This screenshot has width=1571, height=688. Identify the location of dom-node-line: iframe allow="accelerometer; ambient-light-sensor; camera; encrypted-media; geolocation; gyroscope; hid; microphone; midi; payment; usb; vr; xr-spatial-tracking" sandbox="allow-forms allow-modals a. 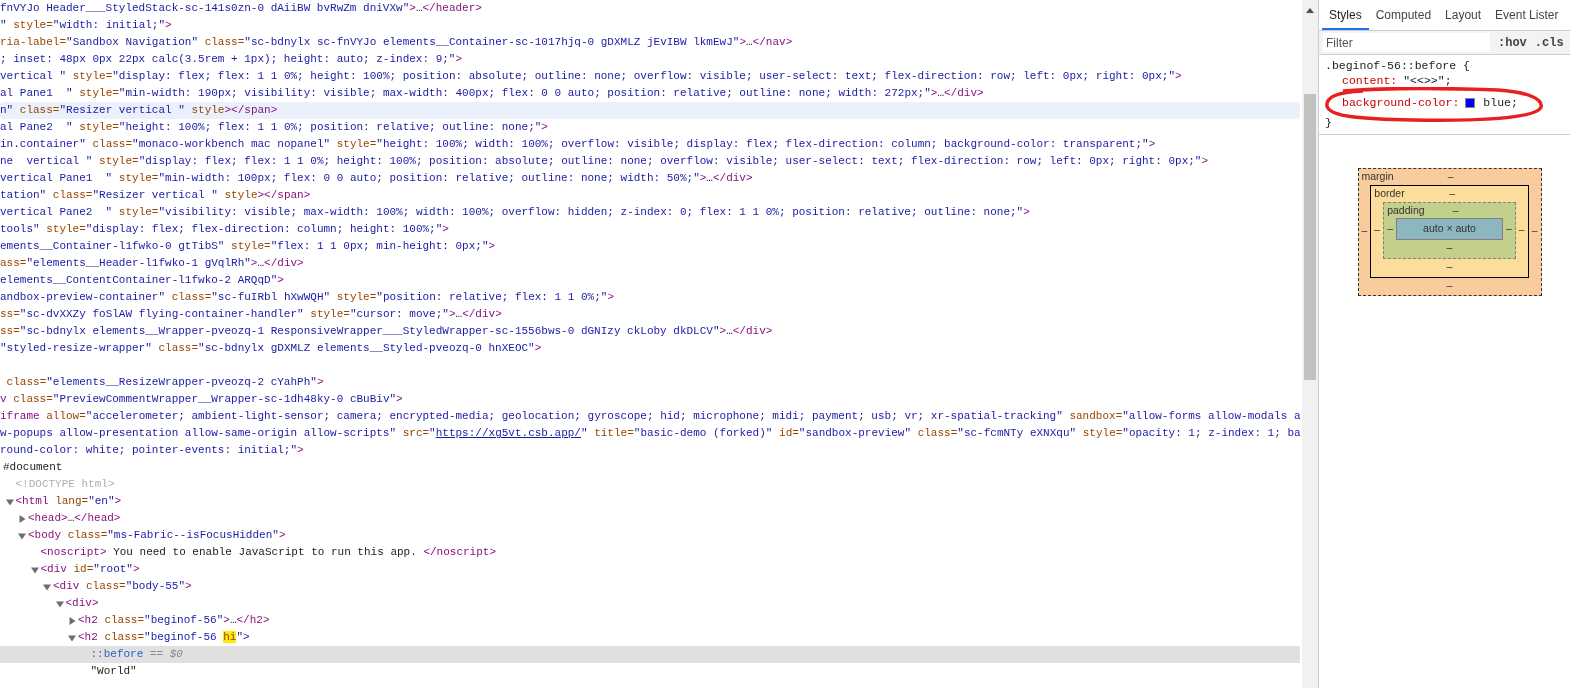
(650, 416).